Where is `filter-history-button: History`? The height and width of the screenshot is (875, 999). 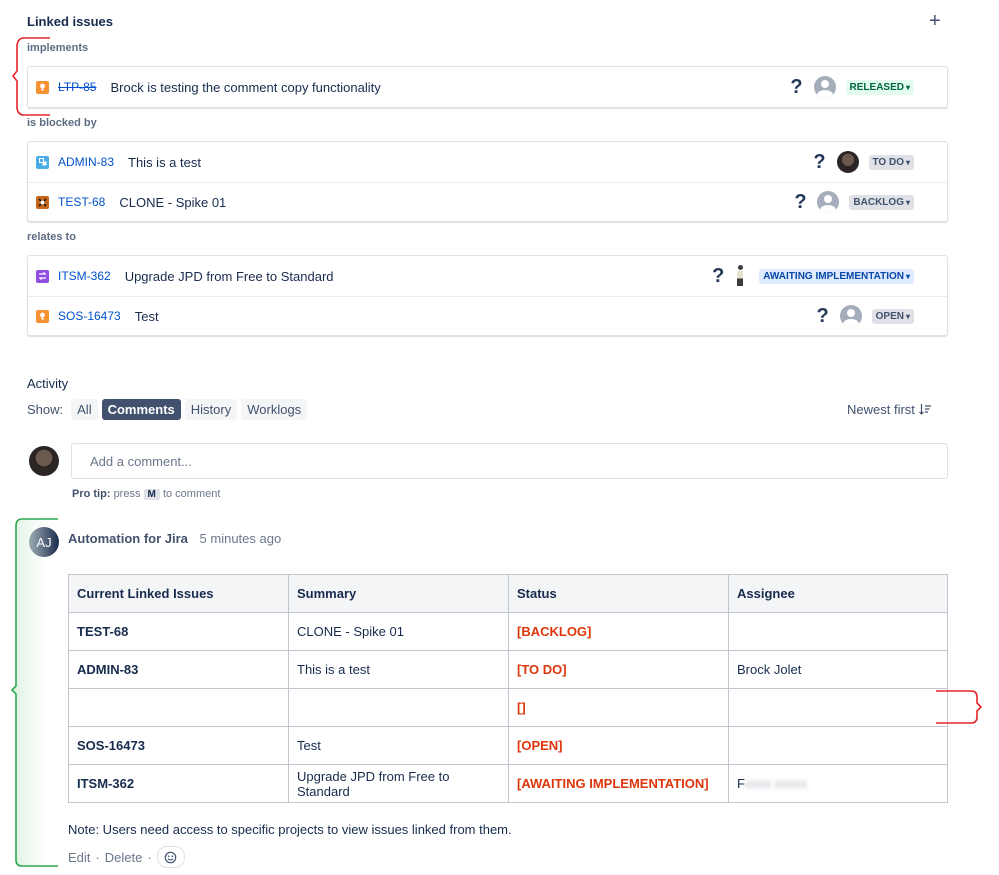 filter-history-button: History is located at coordinates (211, 409).